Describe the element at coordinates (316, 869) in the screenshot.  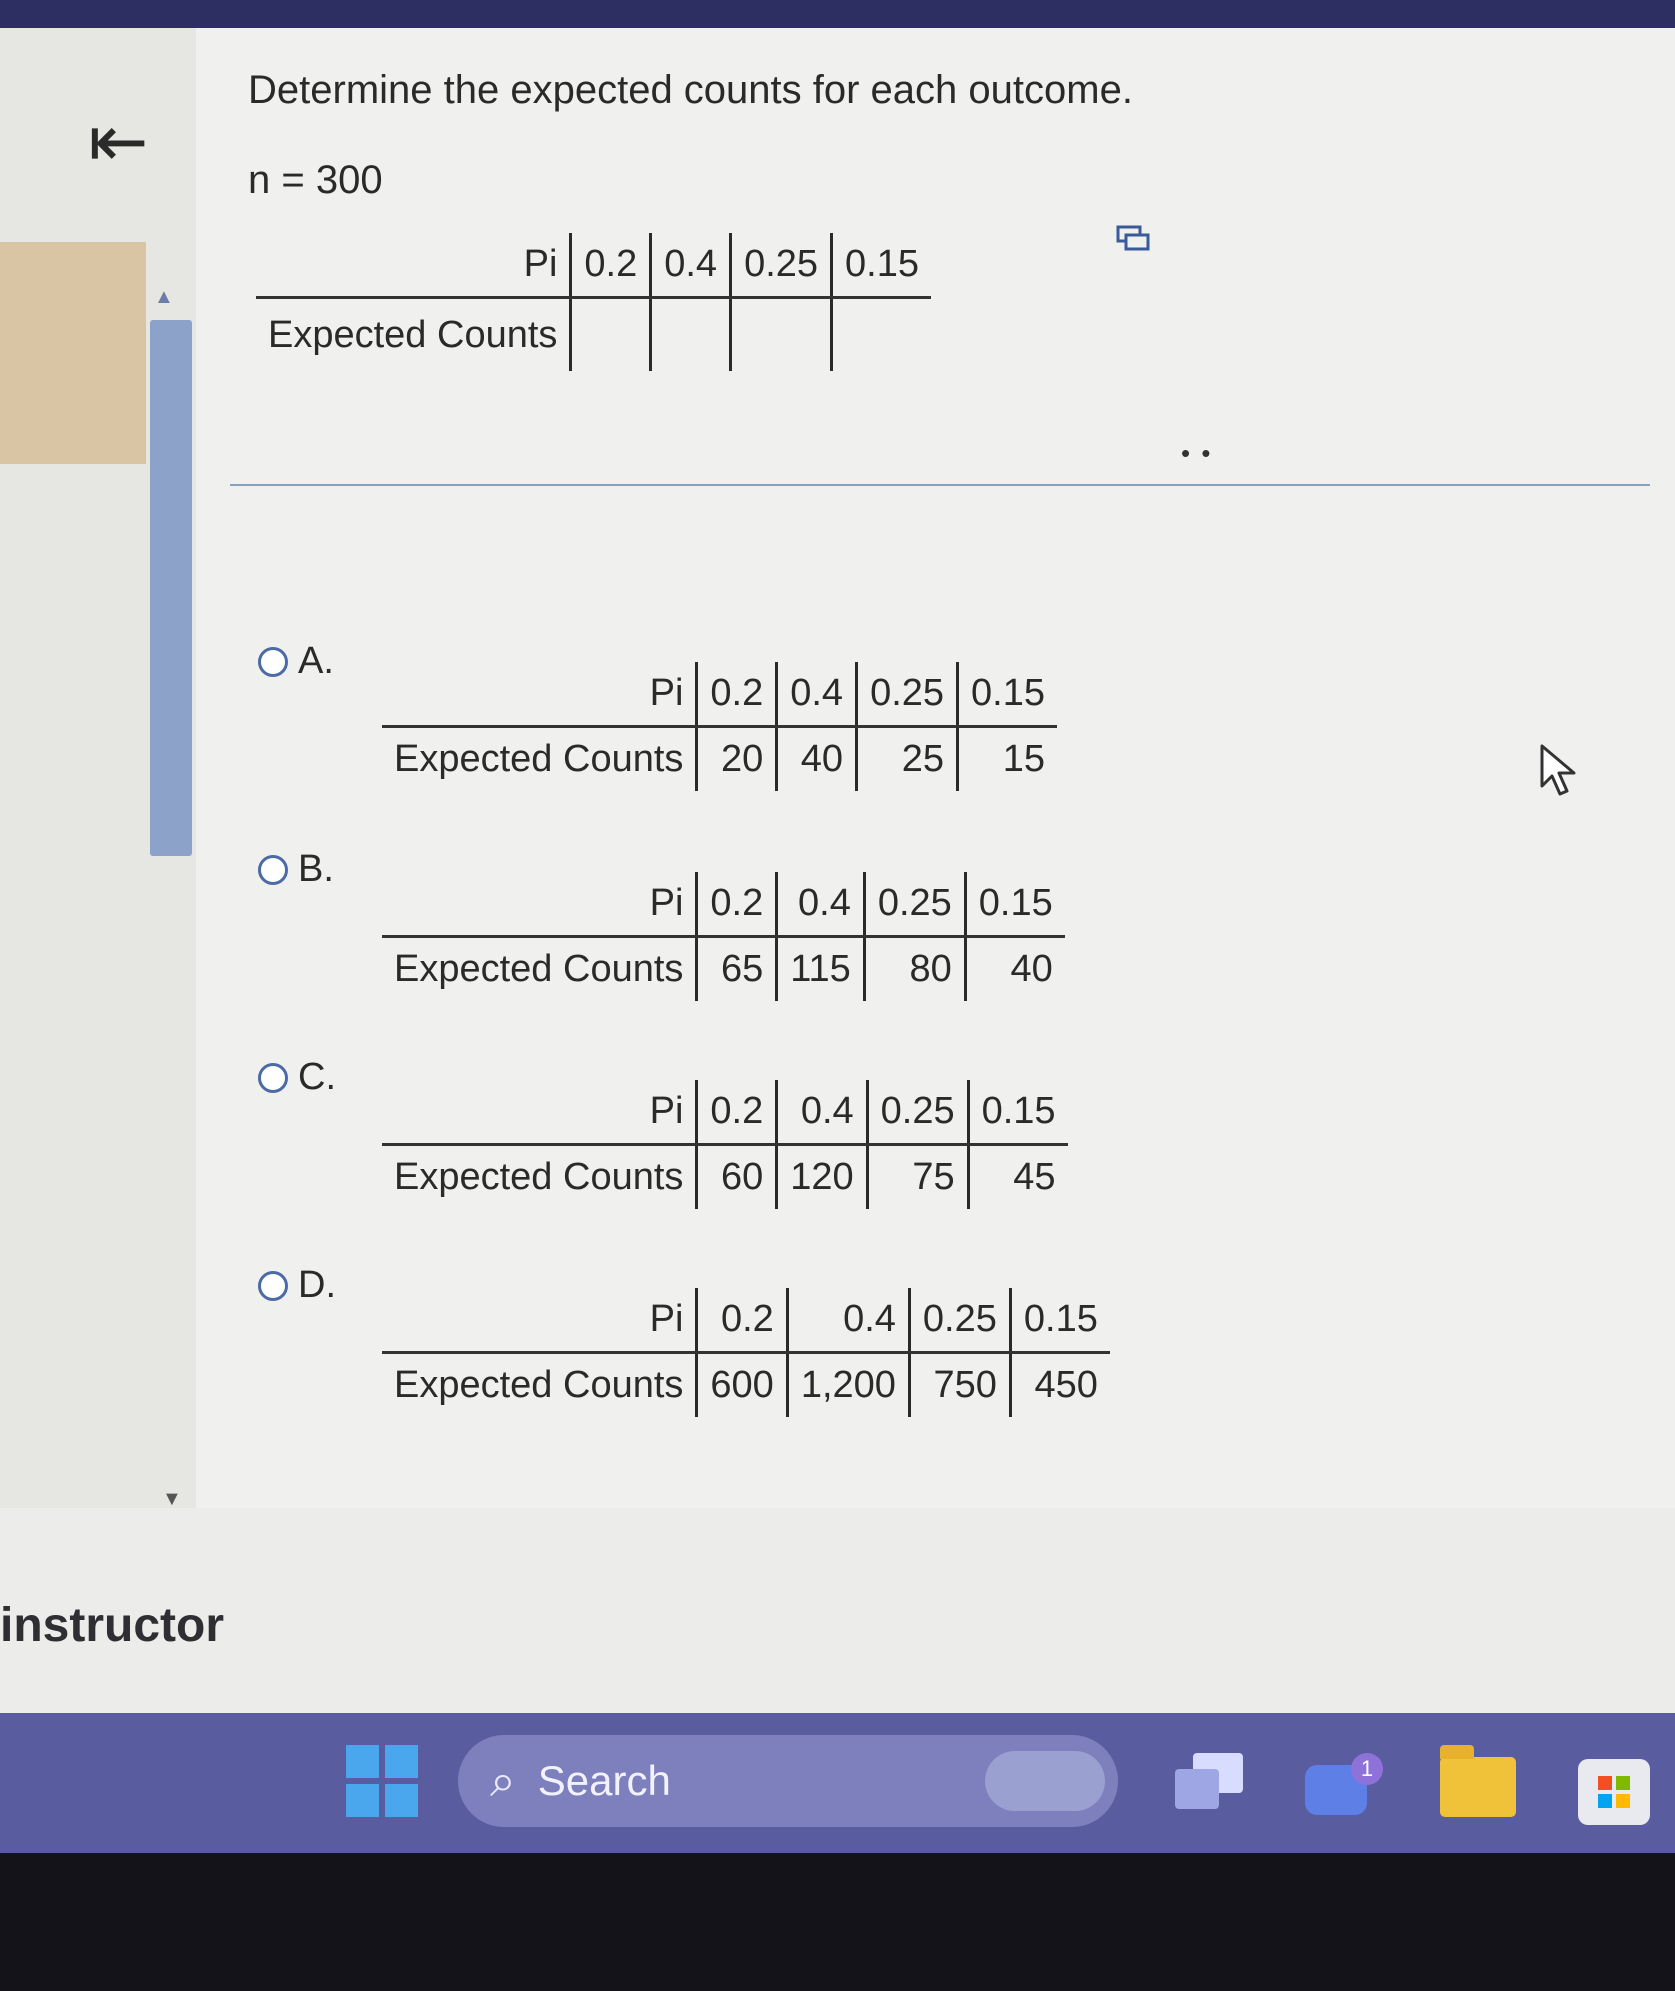
I see `option-letter: B.` at that location.